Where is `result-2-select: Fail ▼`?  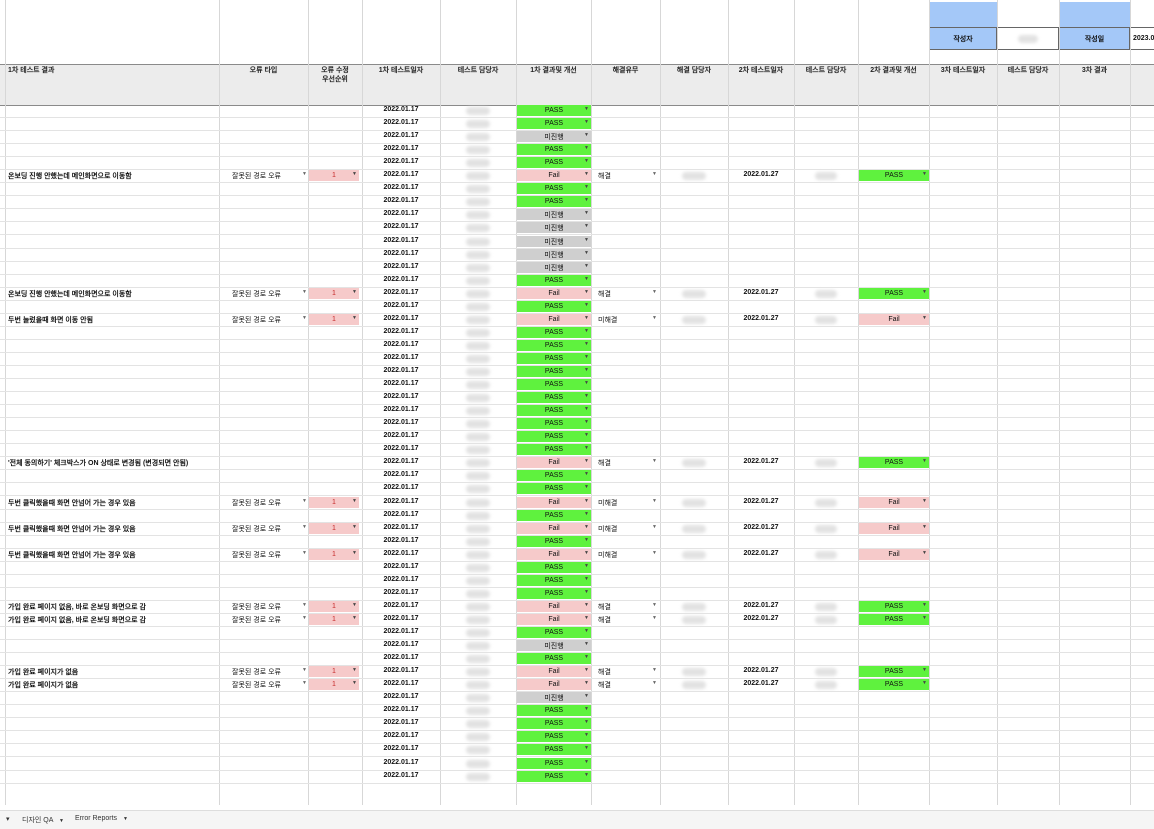
result-2-select: Fail ▼ is located at coordinates (894, 554).